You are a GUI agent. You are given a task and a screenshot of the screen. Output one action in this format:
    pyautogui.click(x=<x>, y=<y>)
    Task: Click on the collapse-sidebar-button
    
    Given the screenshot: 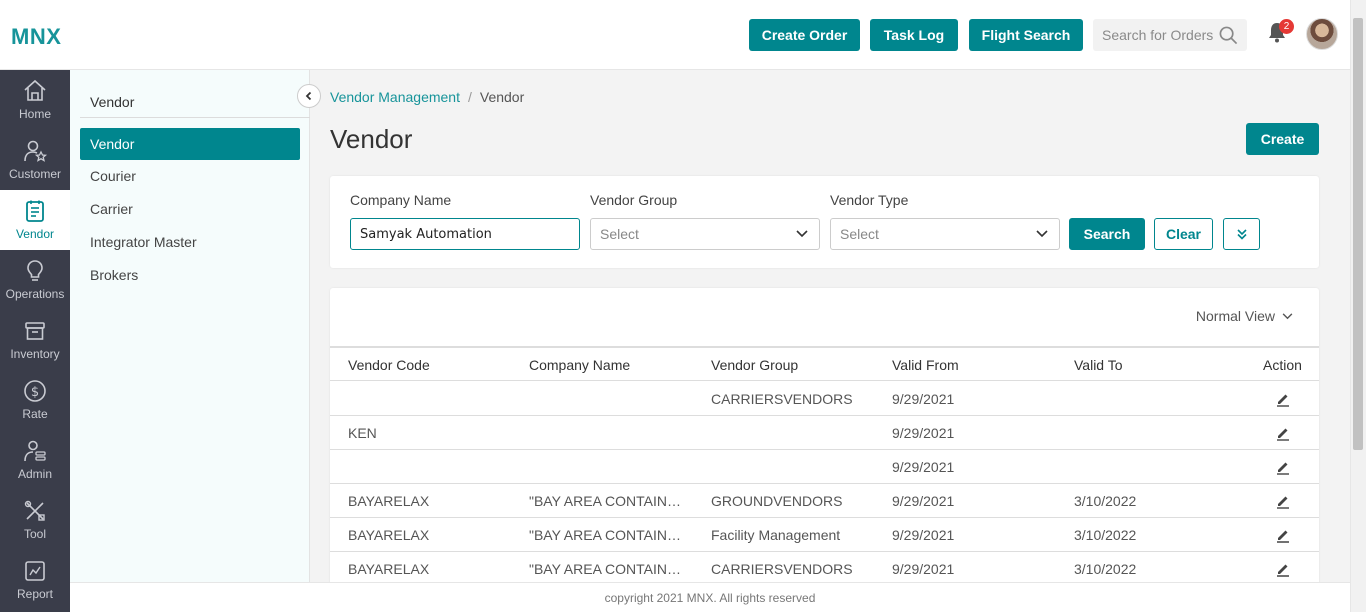 What is the action you would take?
    pyautogui.click(x=309, y=96)
    